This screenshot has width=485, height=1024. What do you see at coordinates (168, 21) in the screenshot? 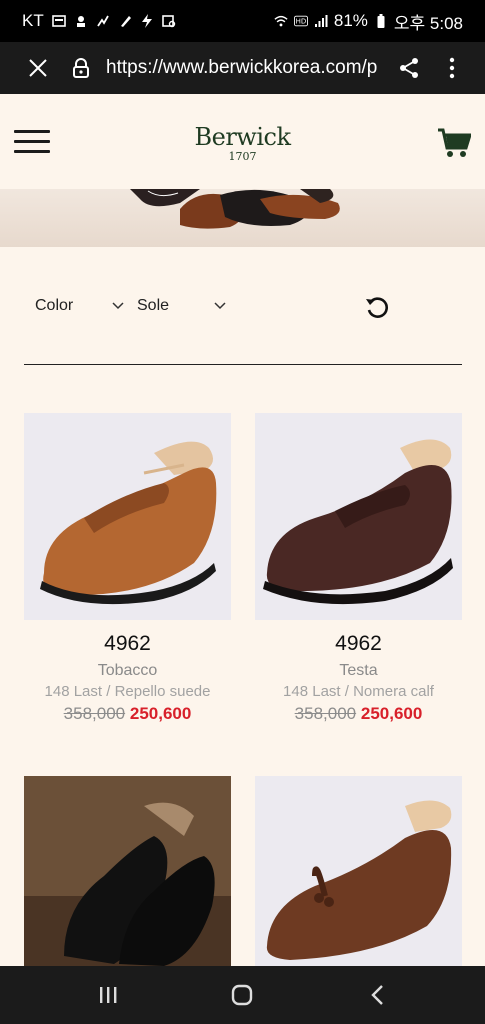
I see `image-search-icon` at bounding box center [168, 21].